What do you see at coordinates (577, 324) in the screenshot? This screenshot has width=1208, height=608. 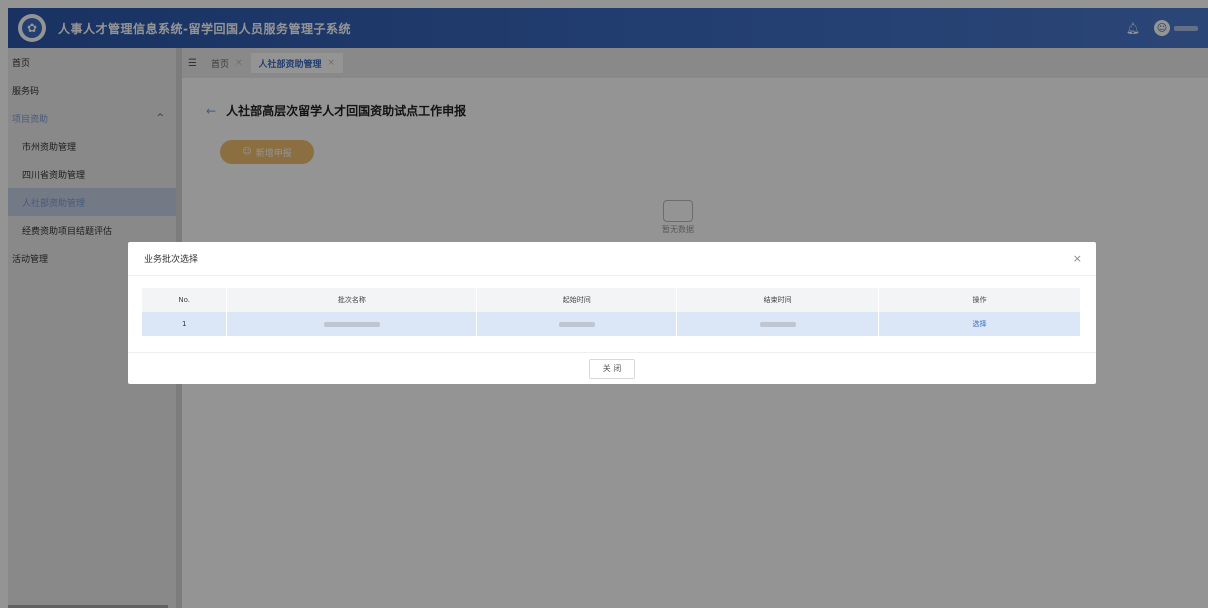 I see `cell-start-time-redacted` at bounding box center [577, 324].